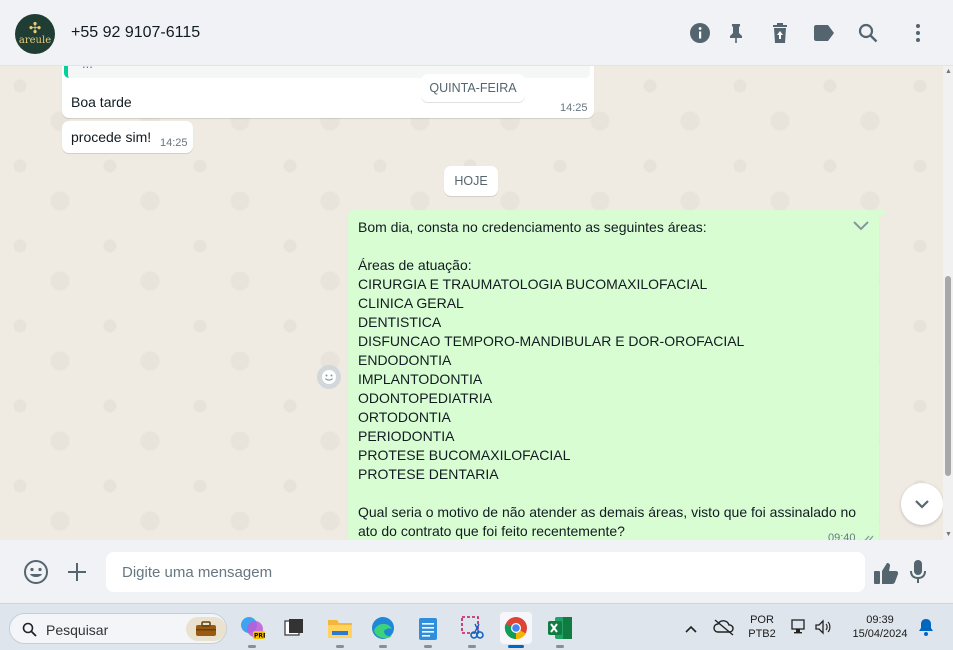 The width and height of the screenshot is (953, 650). I want to click on onedrive-off-icon, so click(724, 629).